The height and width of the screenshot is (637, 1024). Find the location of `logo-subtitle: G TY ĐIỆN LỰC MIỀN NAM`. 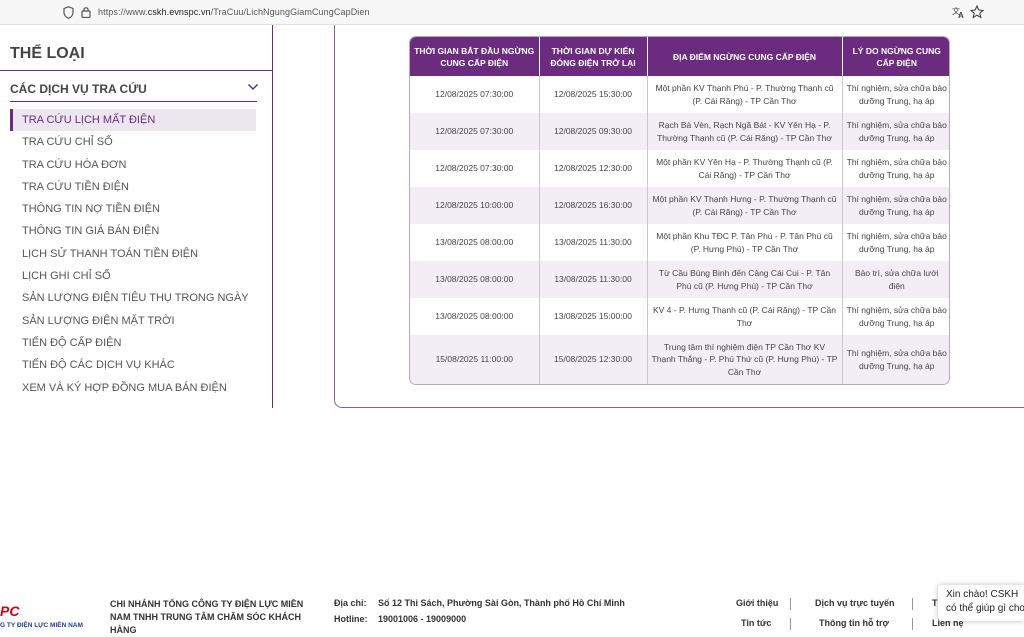

logo-subtitle: G TY ĐIỆN LỰC MIỀN NAM is located at coordinates (41, 625).